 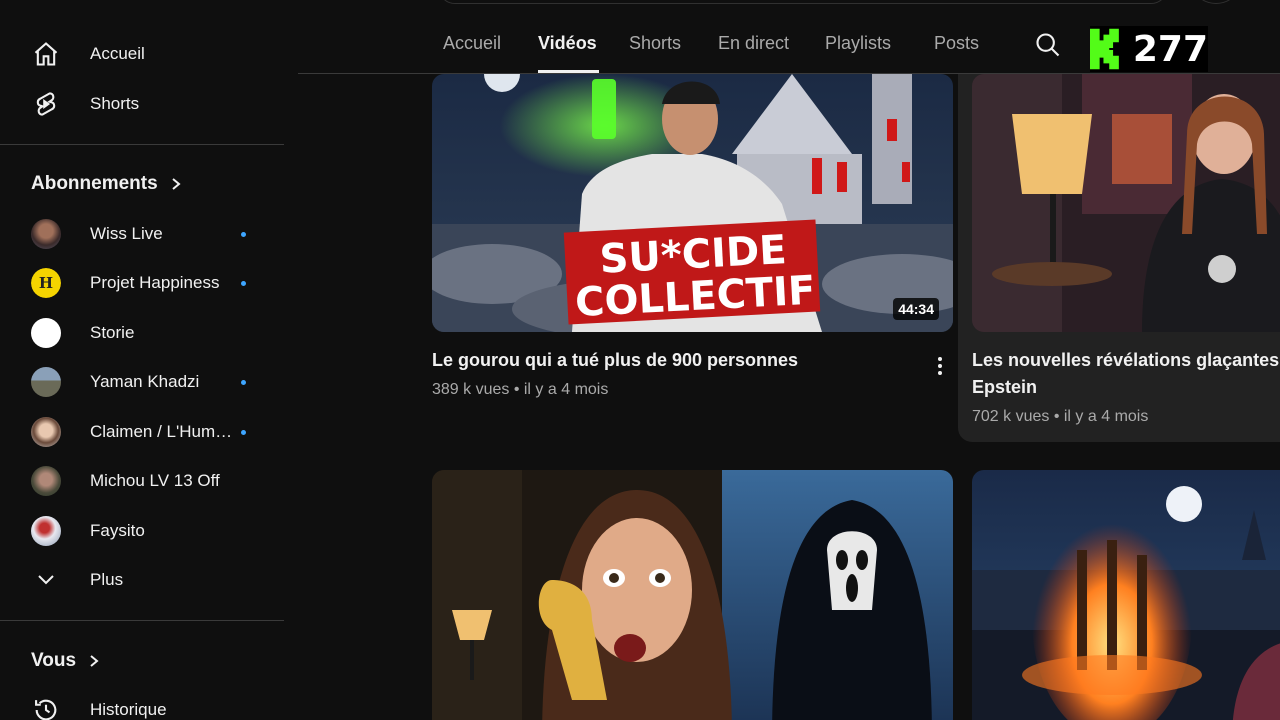 I want to click on sidebar-item-michou: Michou LV 13 Off, so click(x=142, y=481).